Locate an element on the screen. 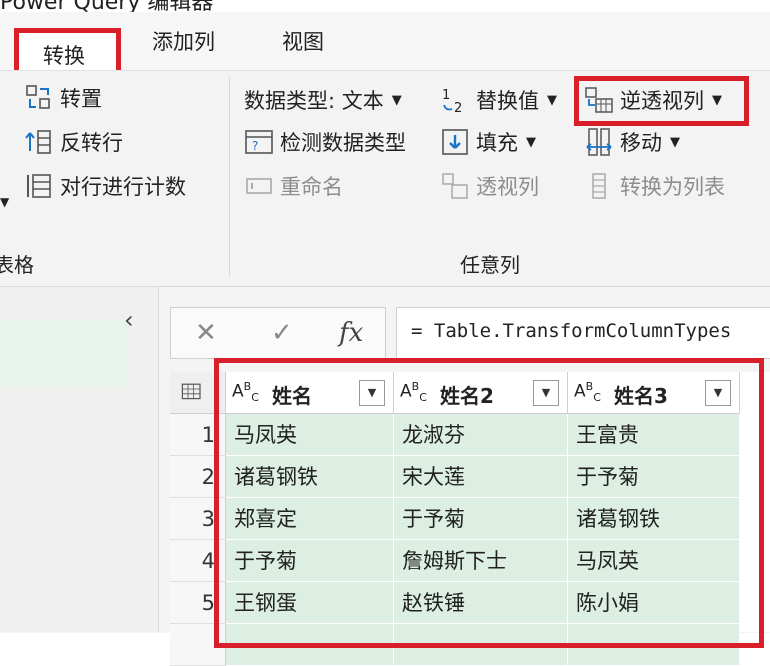 The image size is (770, 666). replace-values-button: 12 替换值 ▼ is located at coordinates (498, 100).